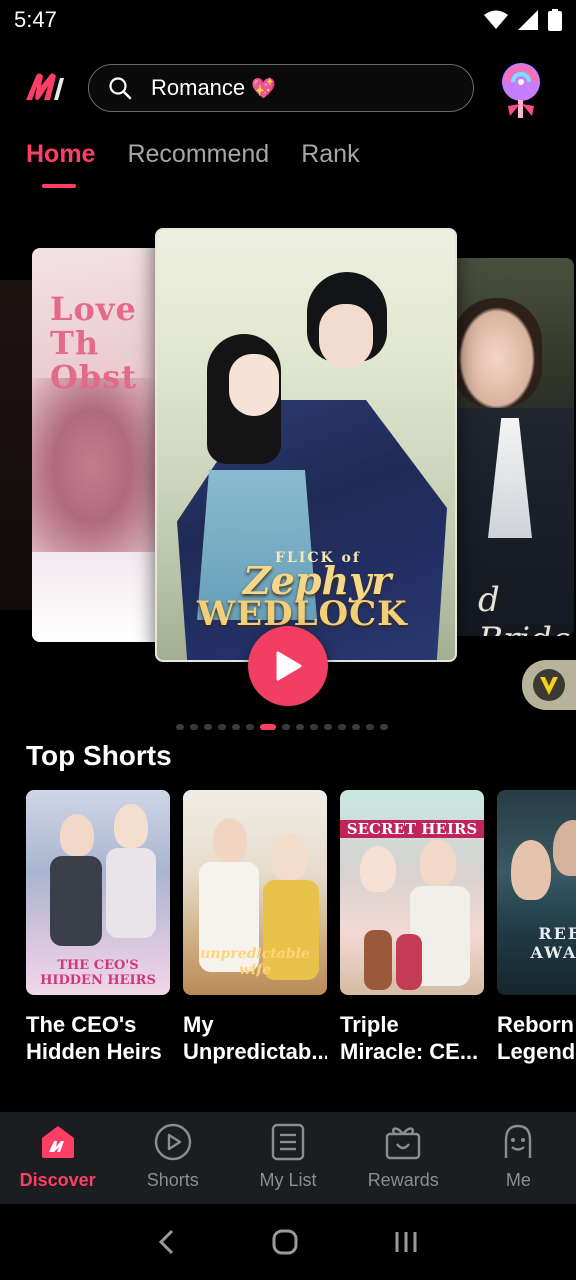 This screenshot has height=1280, width=576. What do you see at coordinates (172, 1142) in the screenshot?
I see `play-circle-icon` at bounding box center [172, 1142].